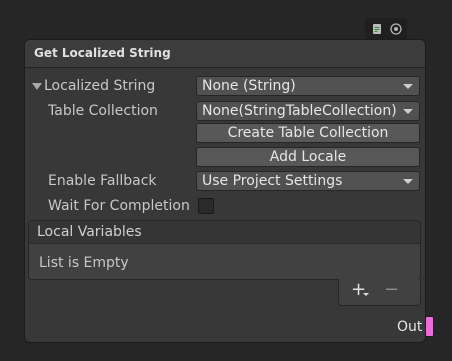 This screenshot has width=452, height=361. Describe the element at coordinates (391, 290) in the screenshot. I see `remove-item-button: −` at that location.